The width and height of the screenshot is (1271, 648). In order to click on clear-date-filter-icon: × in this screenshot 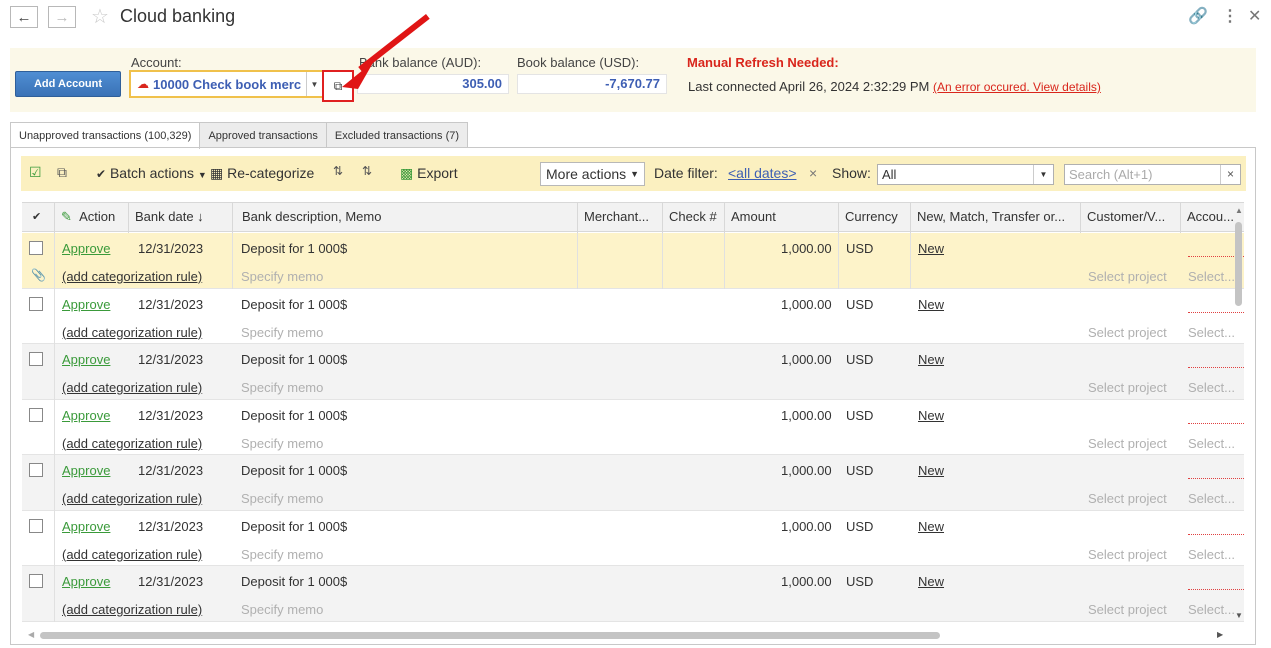, I will do `click(813, 173)`.